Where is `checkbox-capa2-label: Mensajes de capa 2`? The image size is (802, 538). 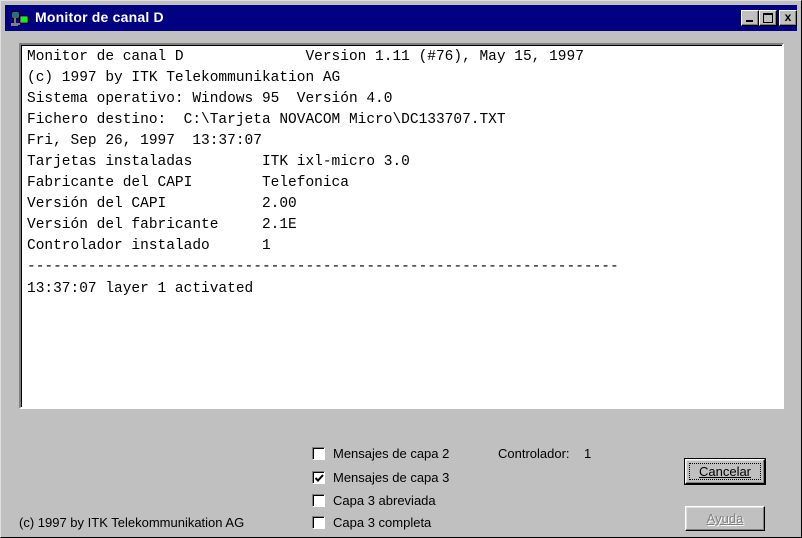 checkbox-capa2-label: Mensajes de capa 2 is located at coordinates (391, 453).